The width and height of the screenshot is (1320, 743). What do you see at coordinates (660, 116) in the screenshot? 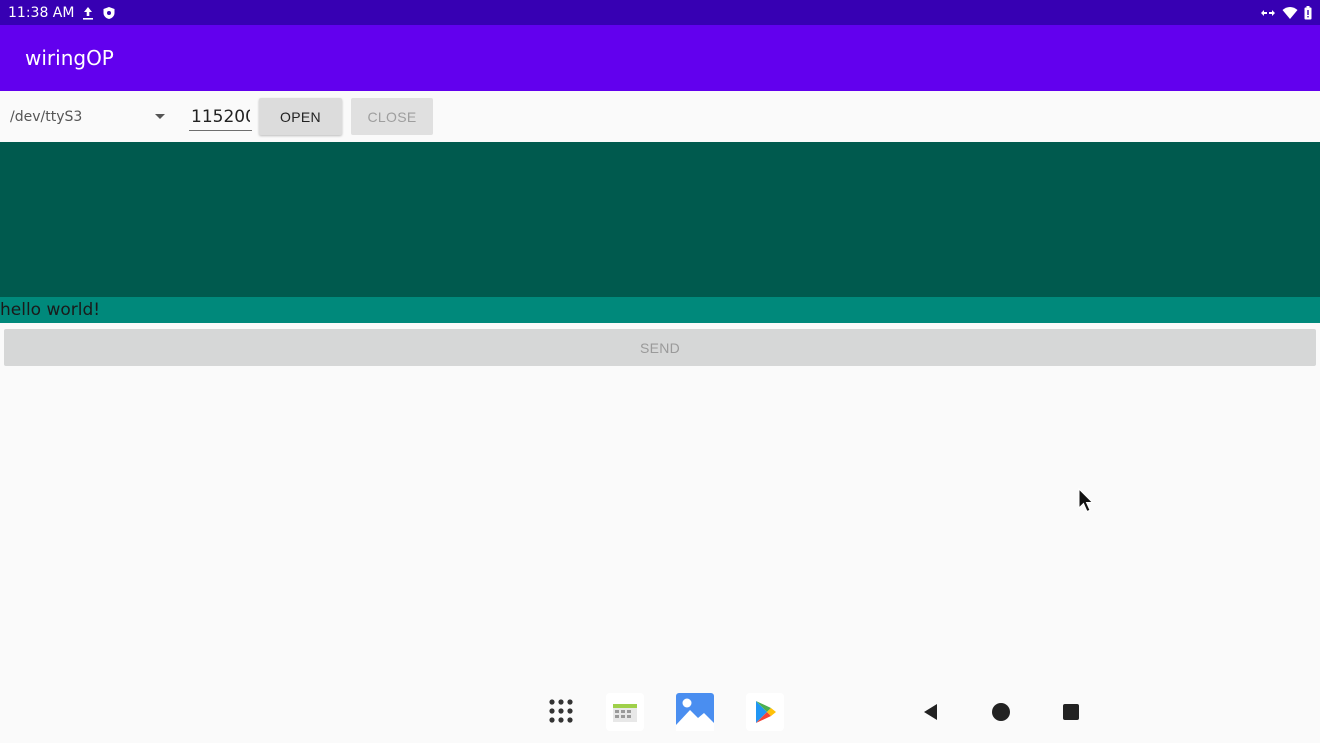
I see `controls-row: /dev/ttyS3 OPEN CLOSE` at bounding box center [660, 116].